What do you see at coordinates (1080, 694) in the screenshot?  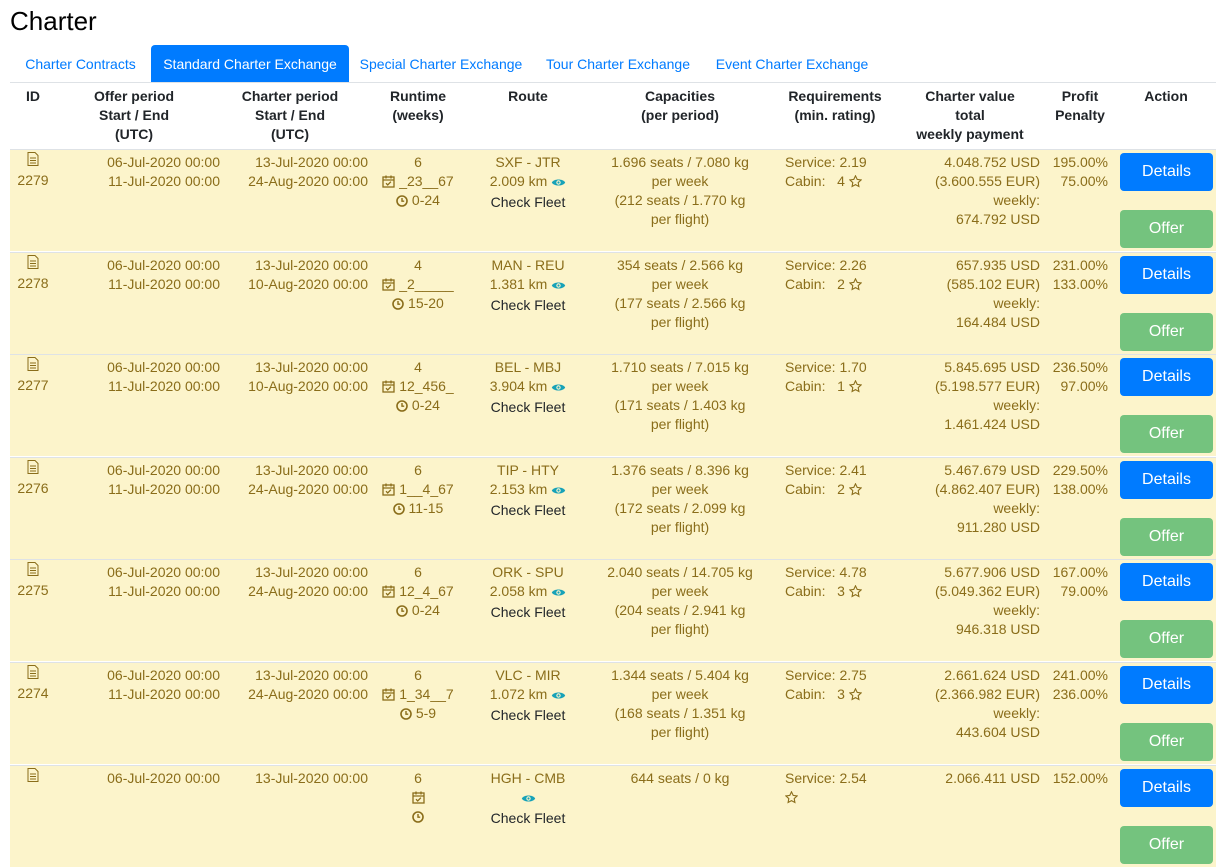 I see `penalty: 236.00%` at bounding box center [1080, 694].